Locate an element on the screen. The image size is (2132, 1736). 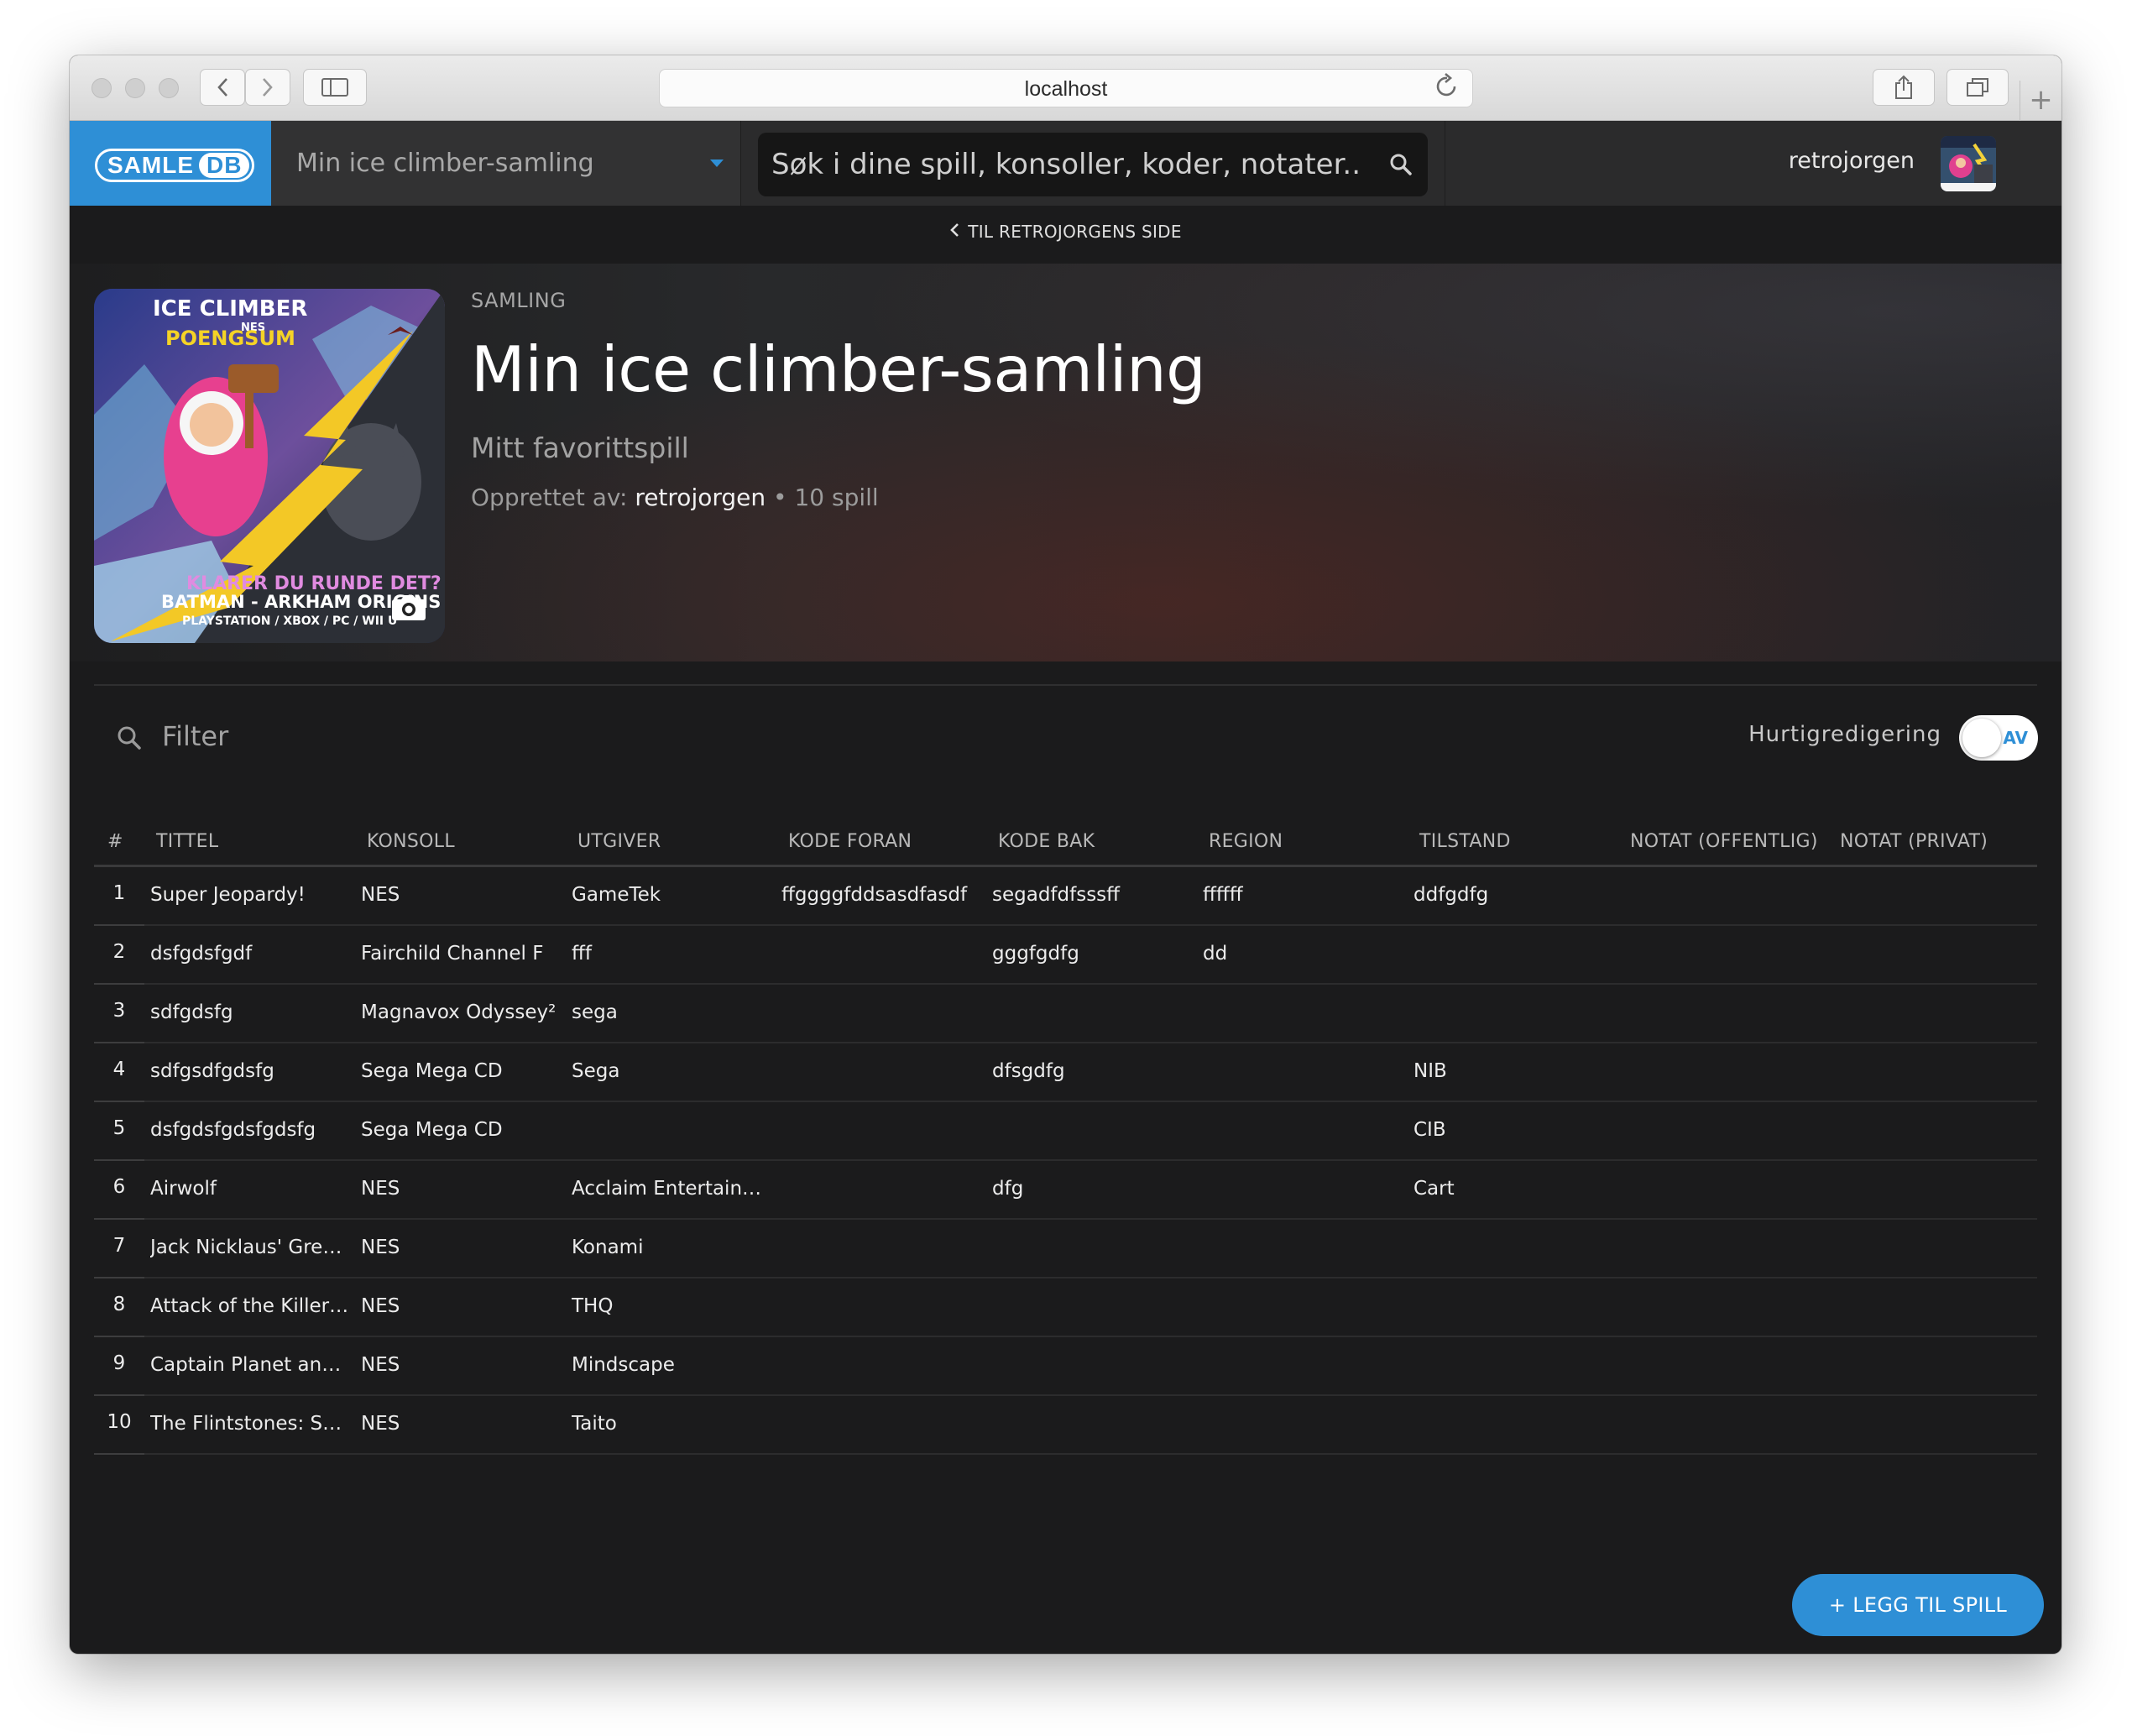
column-header: NOTAT (OFFENTLIG) is located at coordinates (1724, 841).